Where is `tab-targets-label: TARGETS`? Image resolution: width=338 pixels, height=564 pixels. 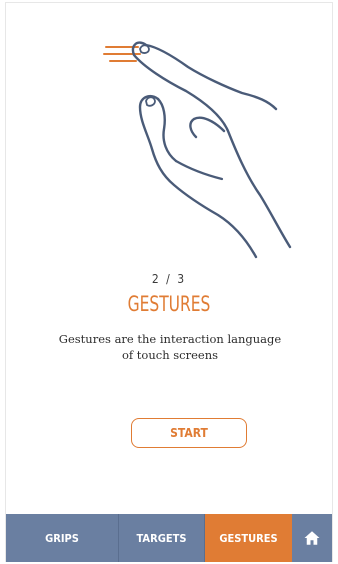
tab-targets-label: TARGETS is located at coordinates (161, 538).